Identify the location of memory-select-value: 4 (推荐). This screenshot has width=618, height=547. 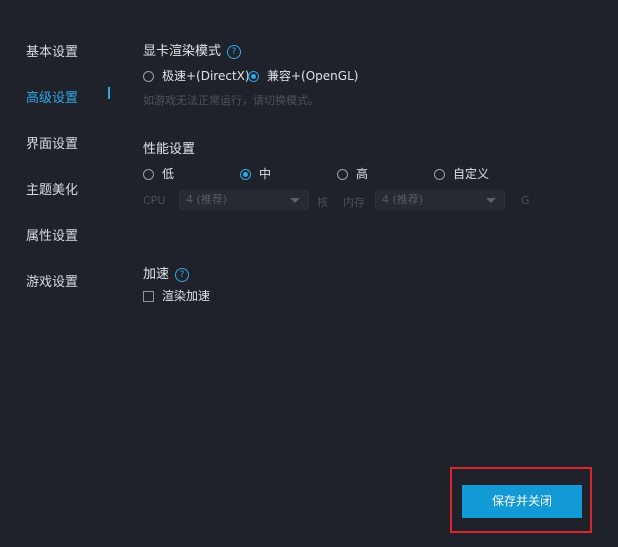
(403, 199).